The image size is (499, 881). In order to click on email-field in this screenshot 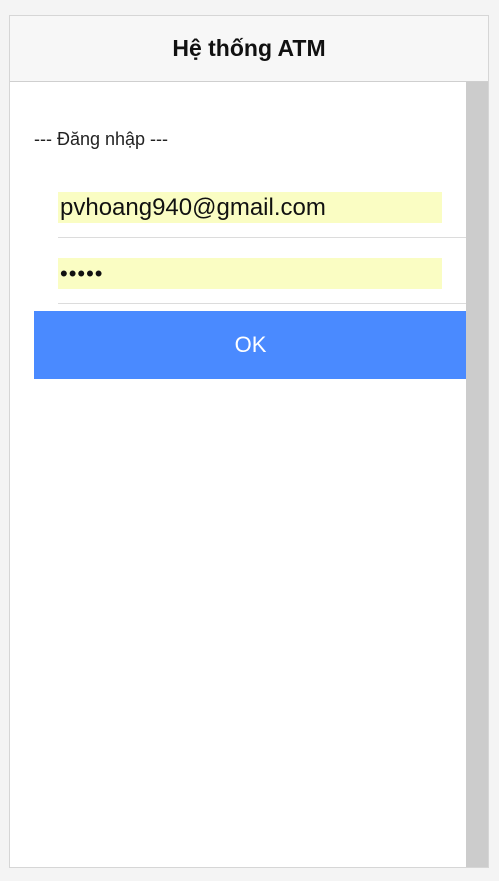, I will do `click(250, 207)`.